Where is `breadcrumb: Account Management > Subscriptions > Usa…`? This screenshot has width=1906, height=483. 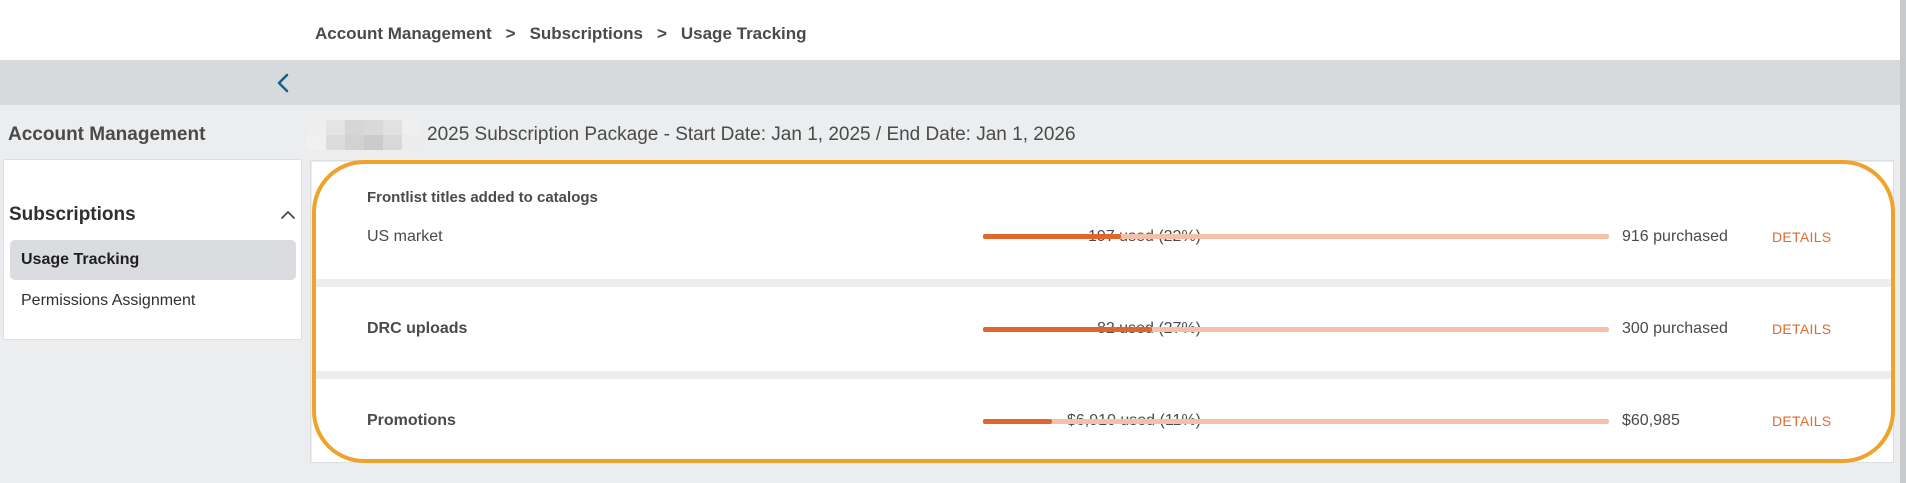
breadcrumb: Account Management > Subscriptions > Usa… is located at coordinates (561, 34).